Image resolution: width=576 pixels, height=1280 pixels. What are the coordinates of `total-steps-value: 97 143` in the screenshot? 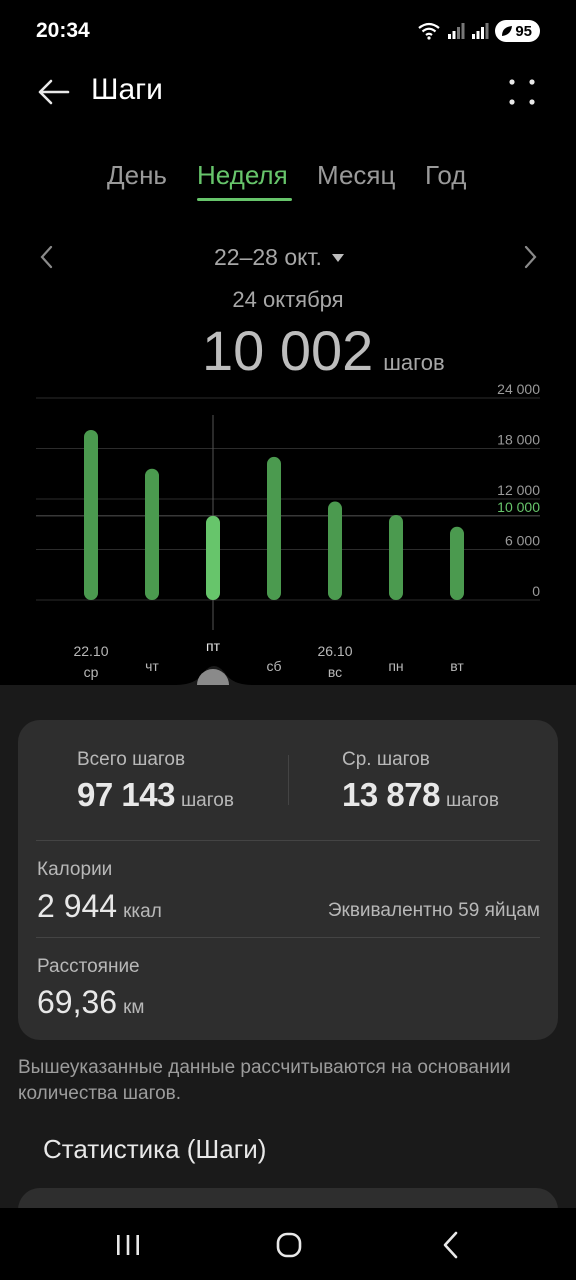 It's located at (126, 794).